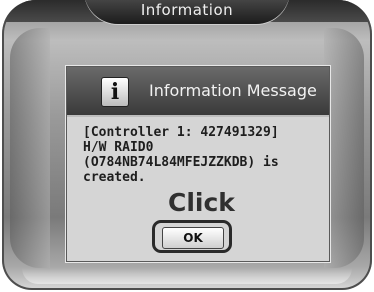  What do you see at coordinates (181, 162) in the screenshot?
I see `message-line: (O784NB74L84MFEJZZKDB) is` at bounding box center [181, 162].